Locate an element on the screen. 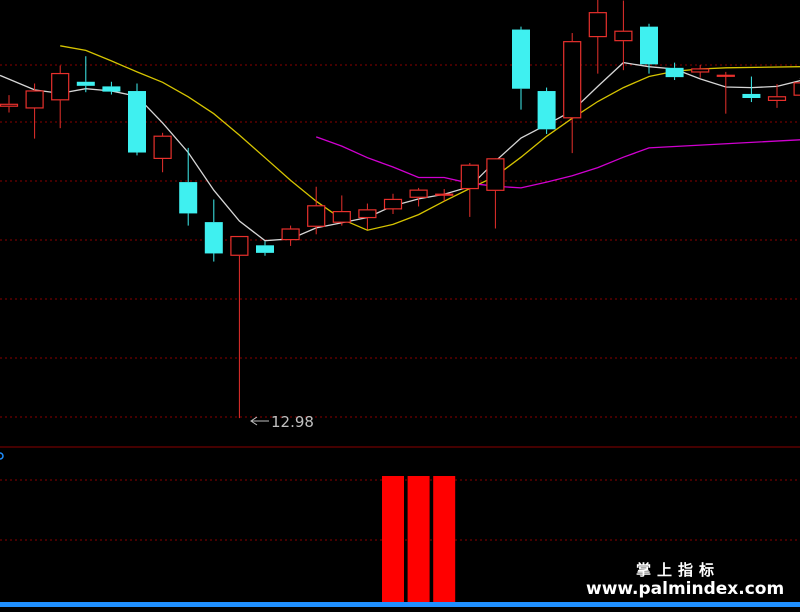  low-price-label: 12.98 is located at coordinates (292, 422).